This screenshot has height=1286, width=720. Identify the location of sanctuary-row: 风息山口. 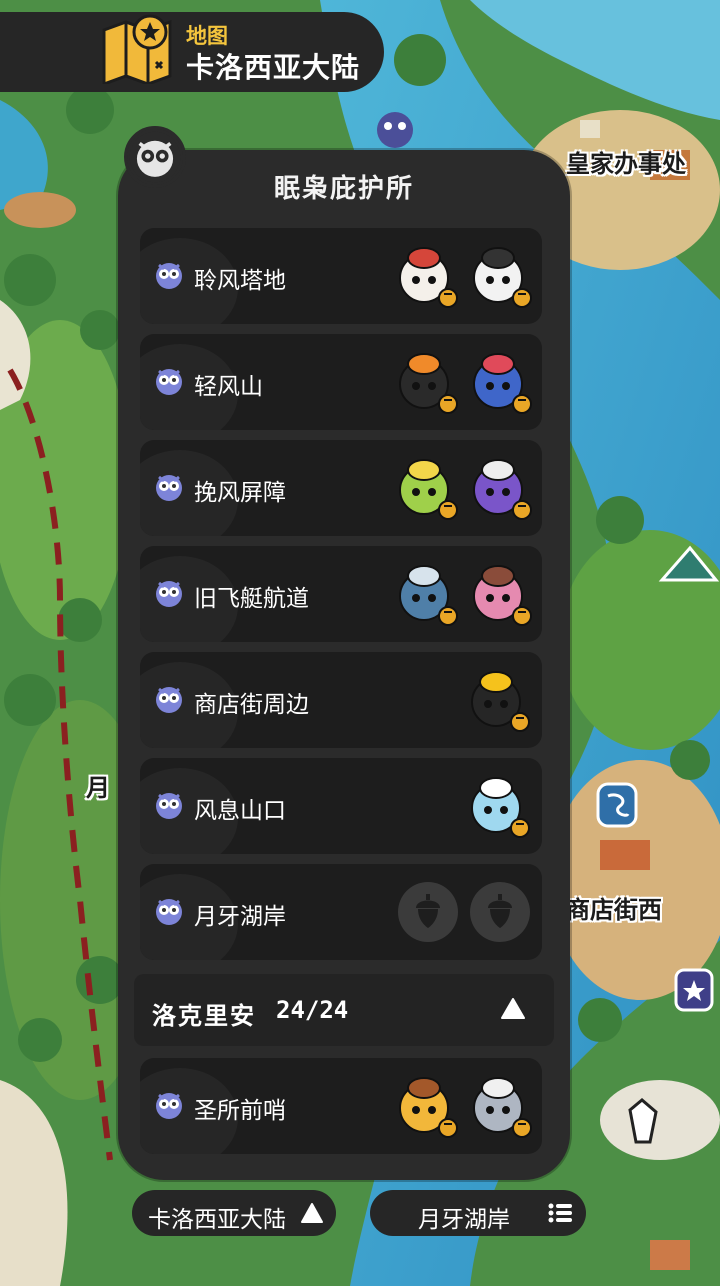
(341, 806).